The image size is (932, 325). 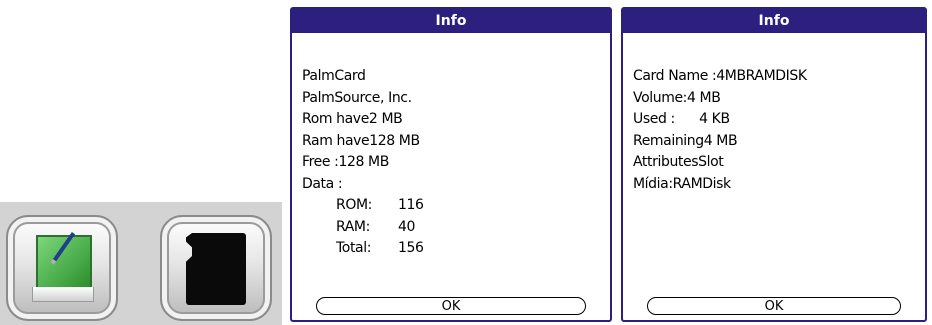 What do you see at coordinates (452, 228) in the screenshot?
I see `stat-row: RAM: 40` at bounding box center [452, 228].